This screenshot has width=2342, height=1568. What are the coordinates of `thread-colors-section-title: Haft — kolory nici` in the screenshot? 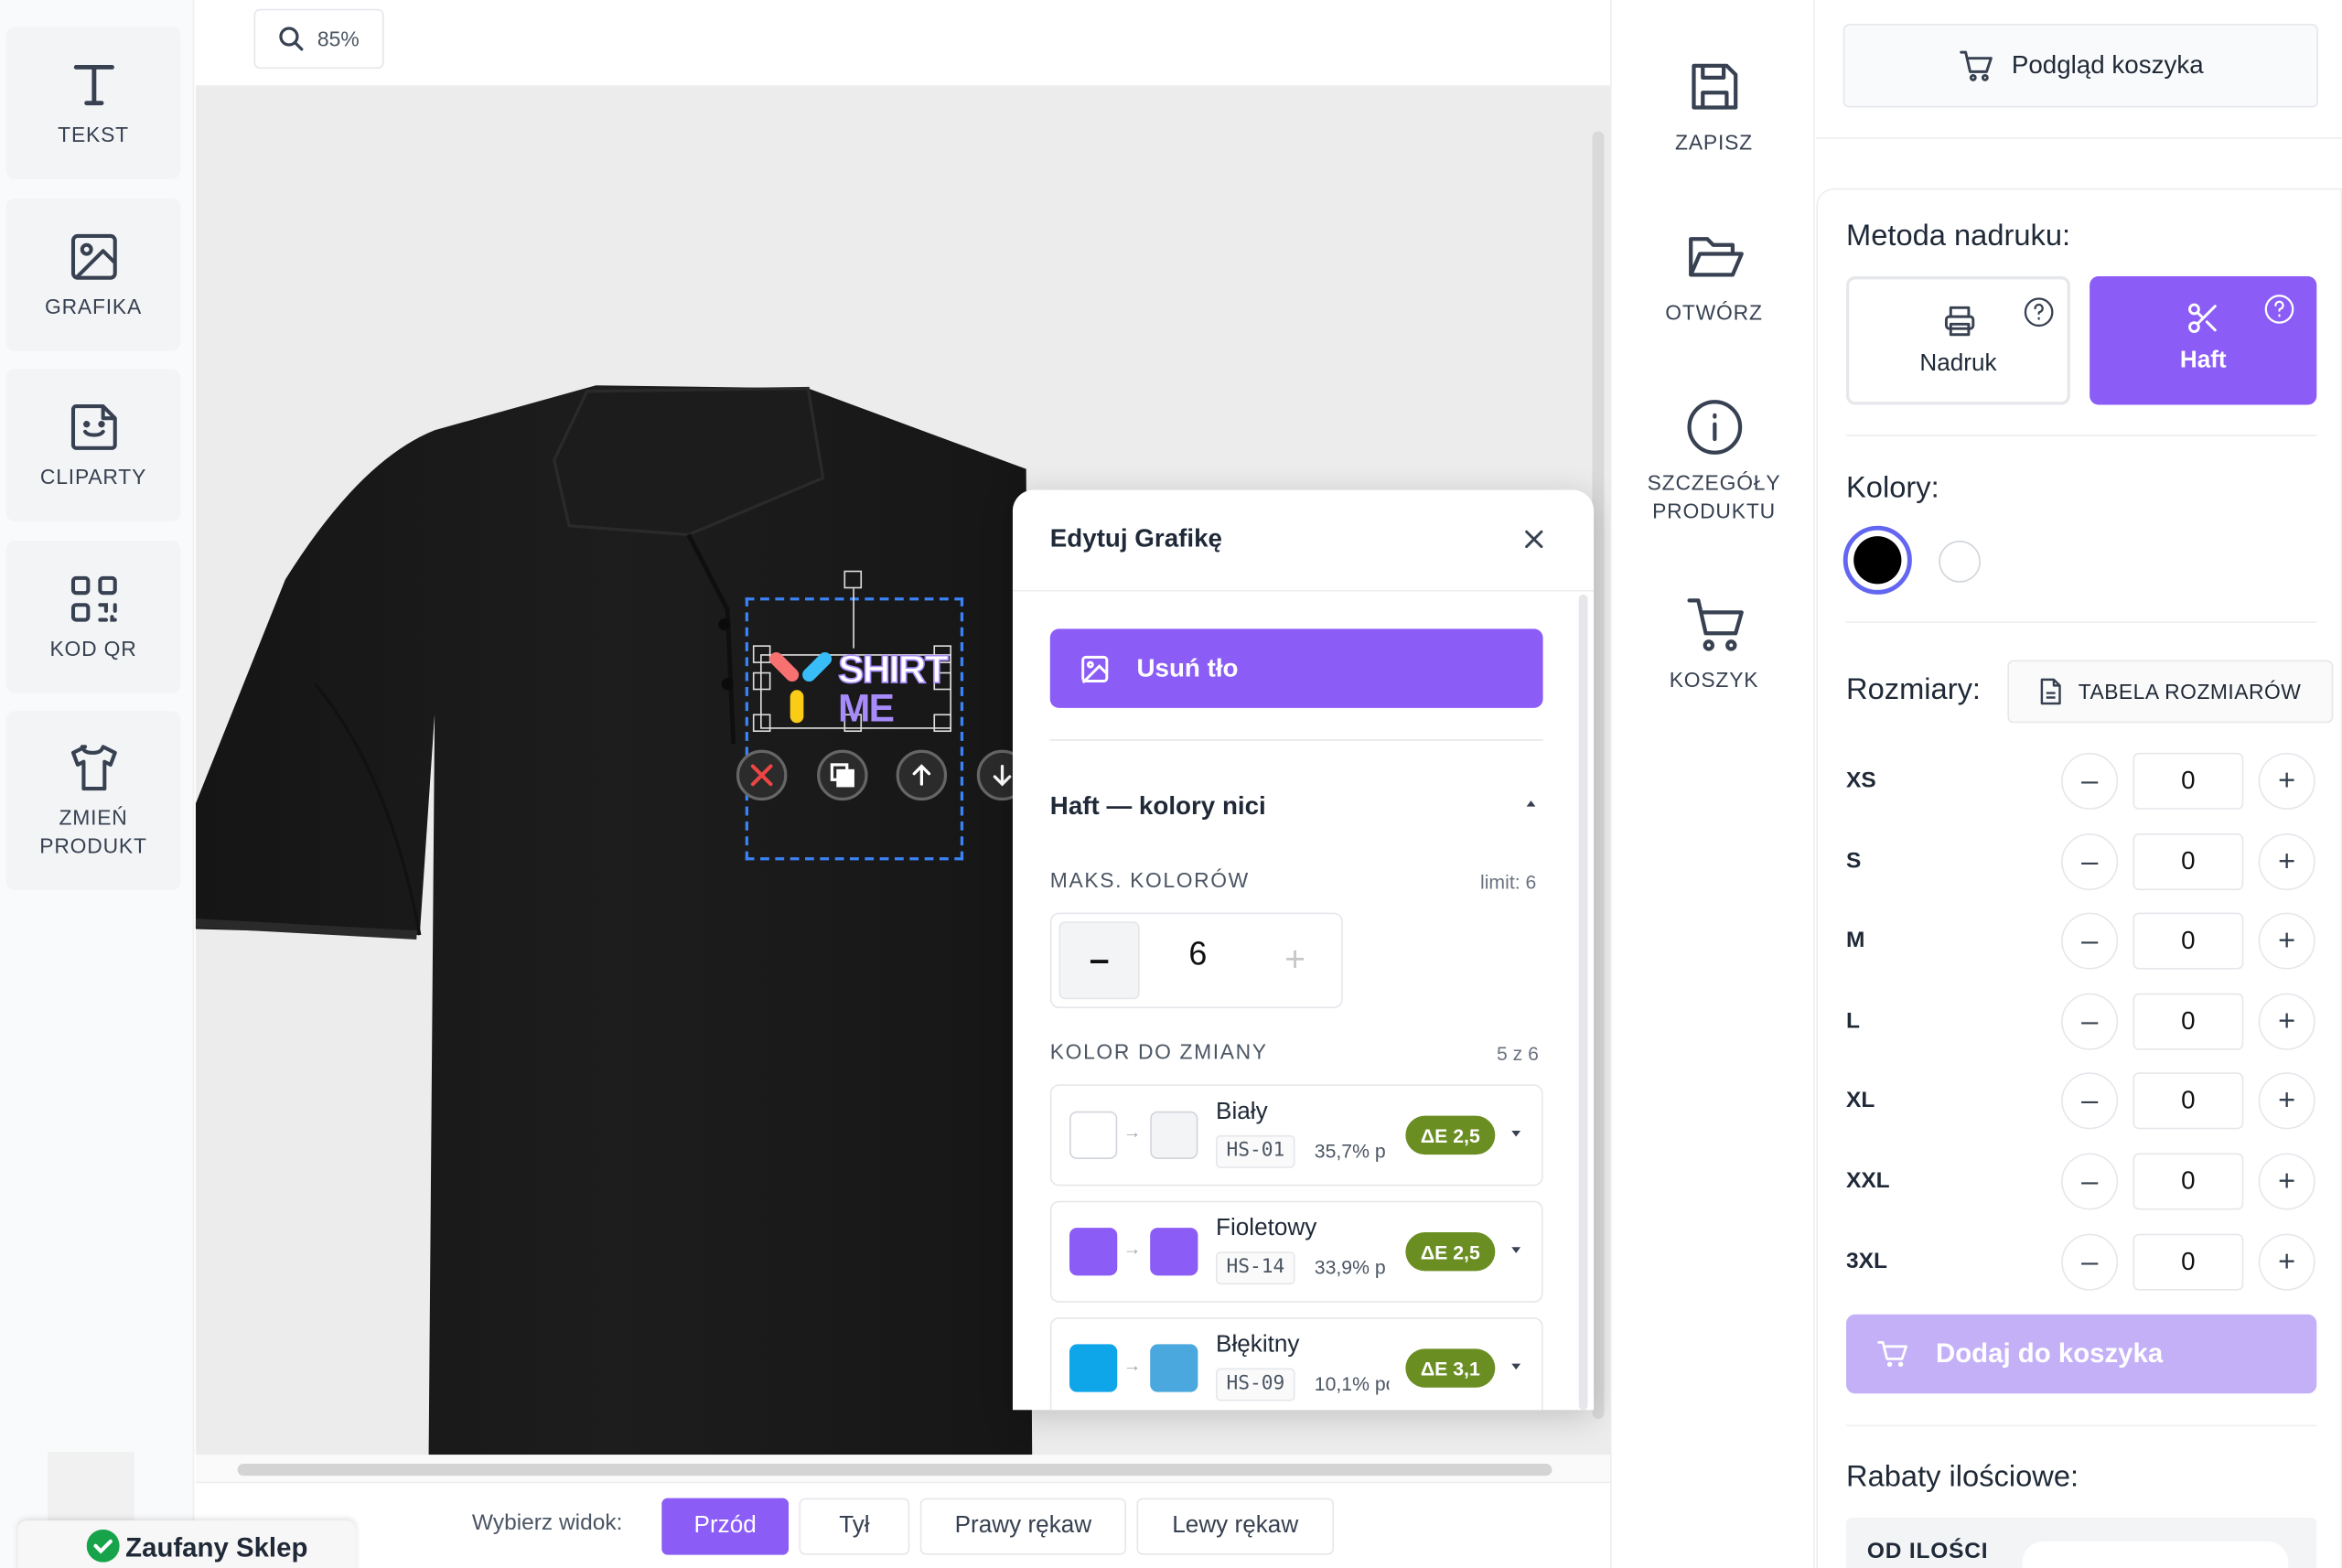 It's located at (1158, 806).